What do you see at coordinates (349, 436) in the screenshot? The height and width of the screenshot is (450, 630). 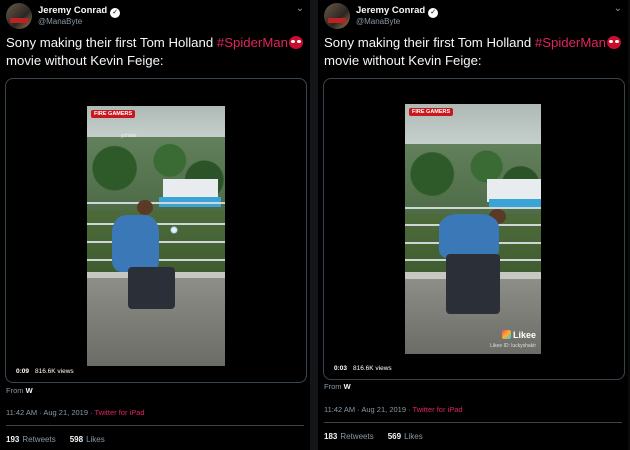 I see `retweets-count: 183 Retweets` at bounding box center [349, 436].